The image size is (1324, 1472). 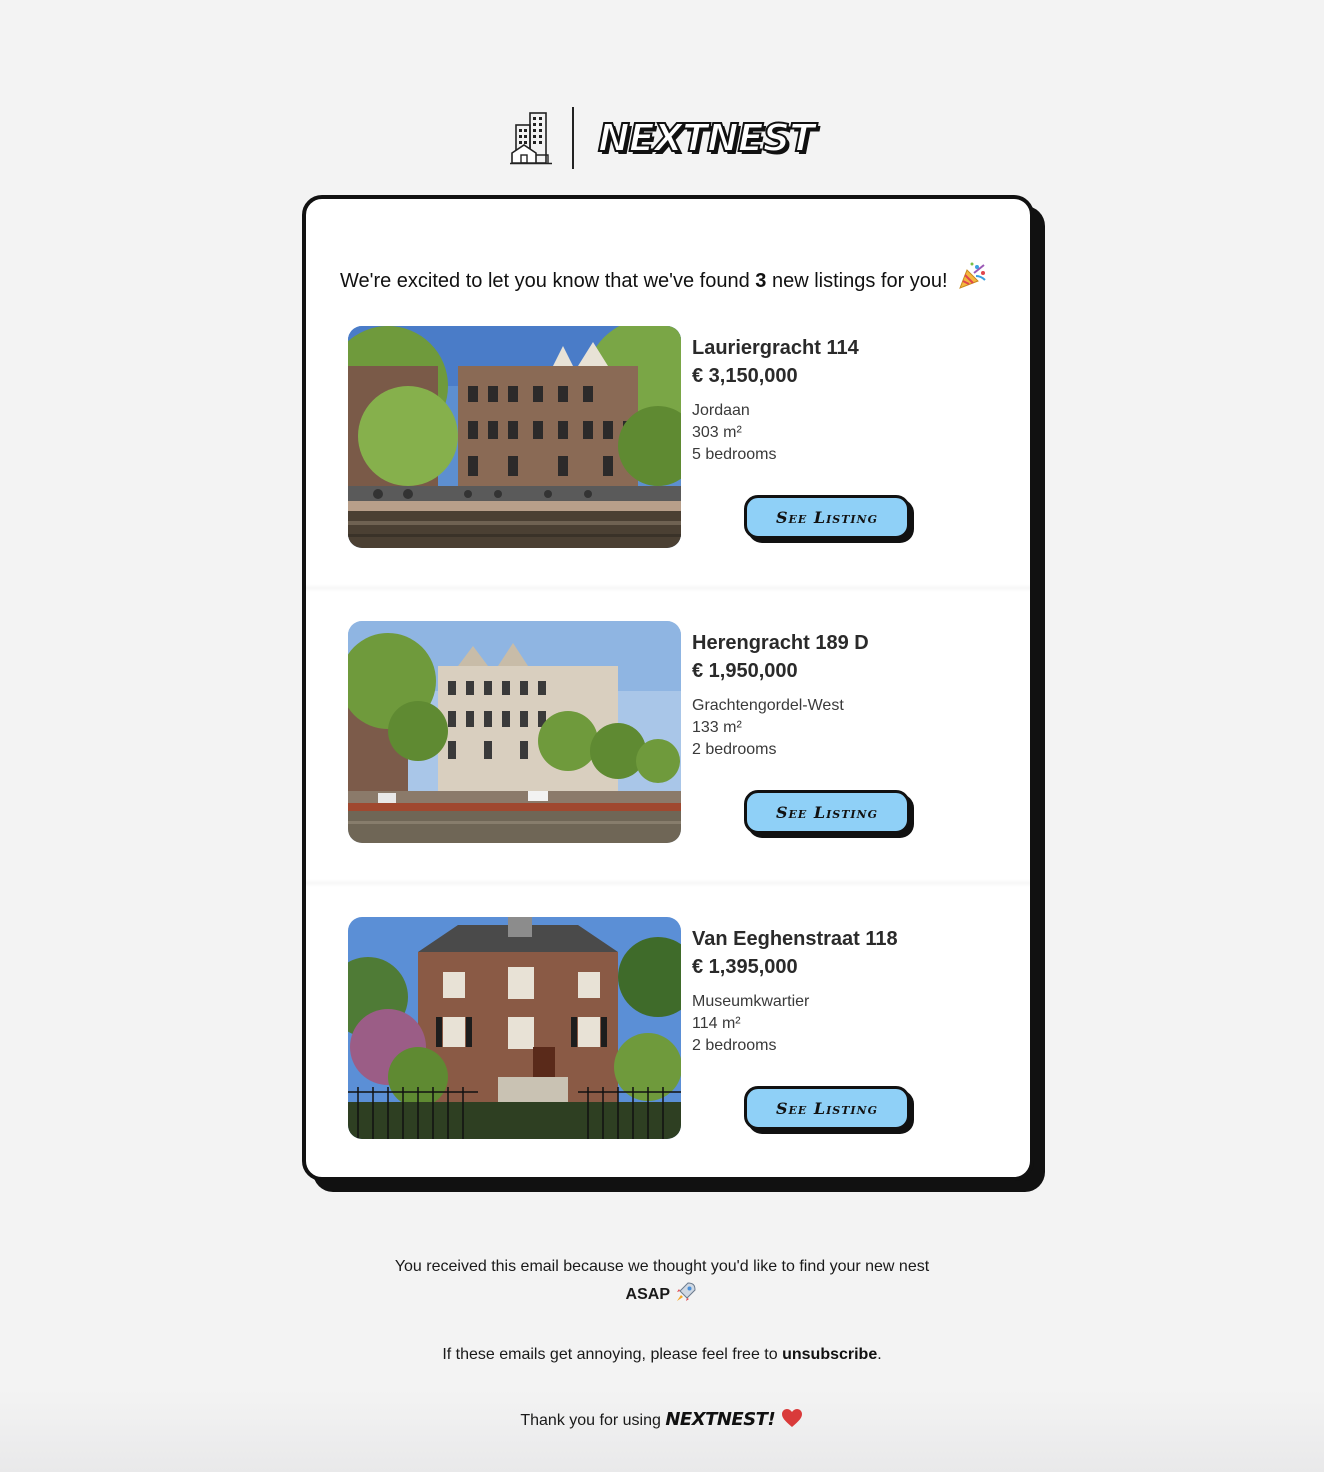 I want to click on listing-neighborhood: Grachtengordel-West, so click(x=768, y=705).